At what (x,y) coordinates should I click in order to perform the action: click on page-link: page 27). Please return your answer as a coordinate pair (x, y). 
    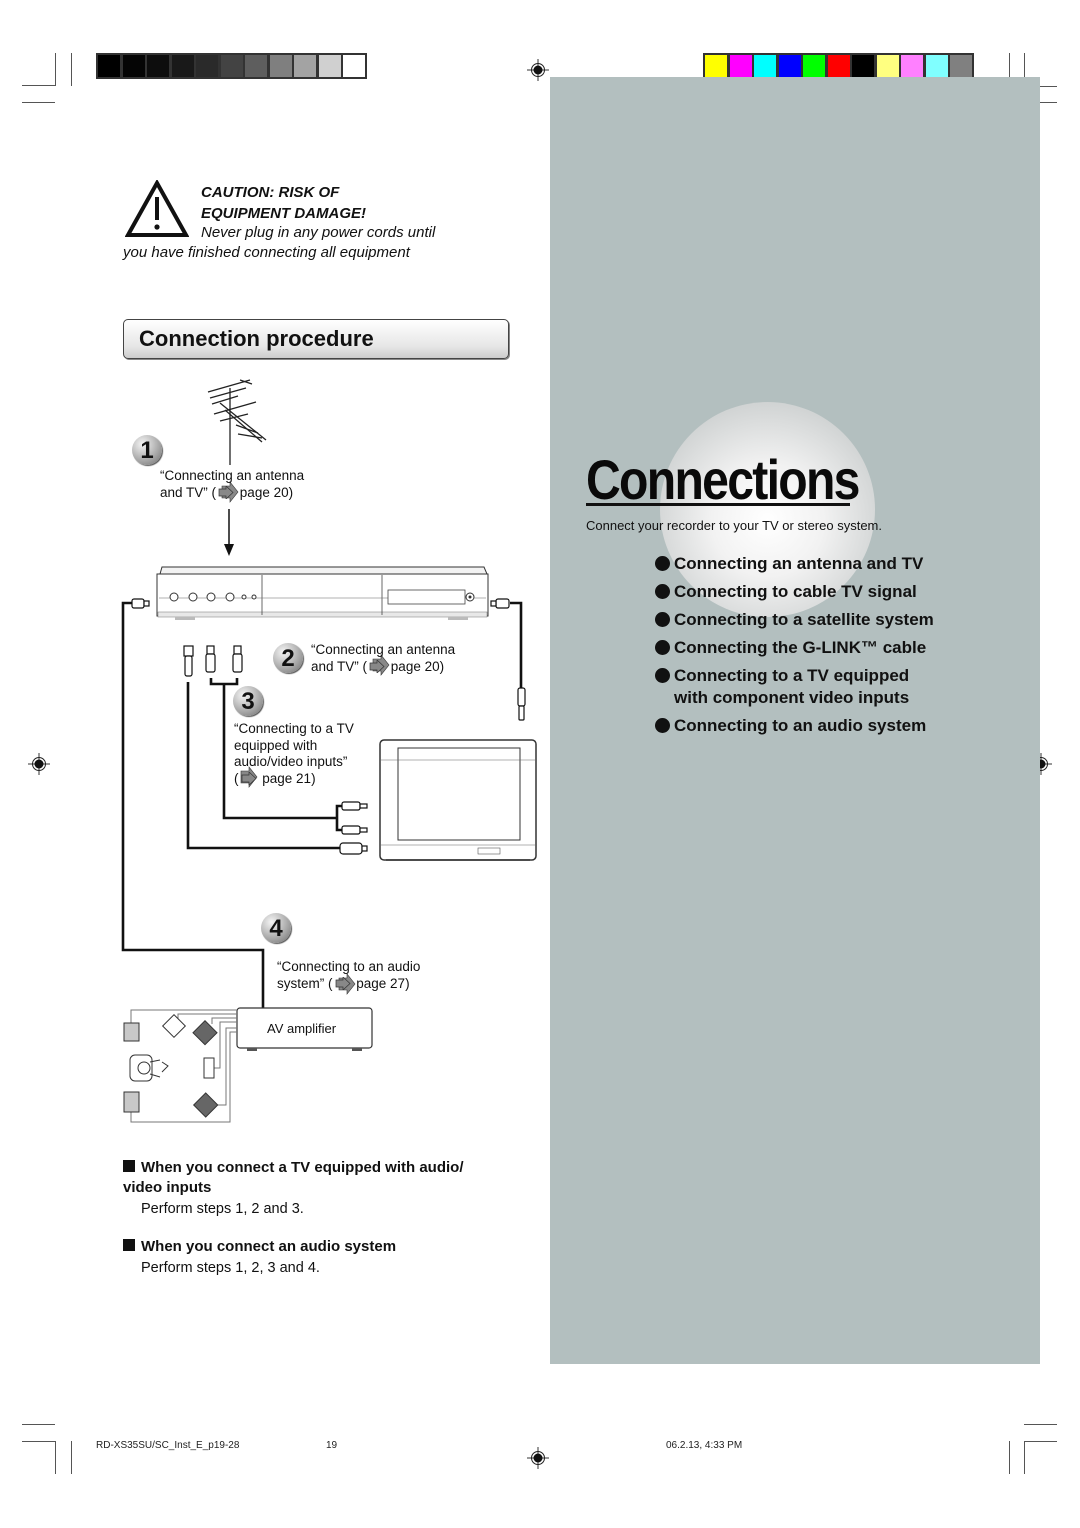
    Looking at the image, I should click on (382, 983).